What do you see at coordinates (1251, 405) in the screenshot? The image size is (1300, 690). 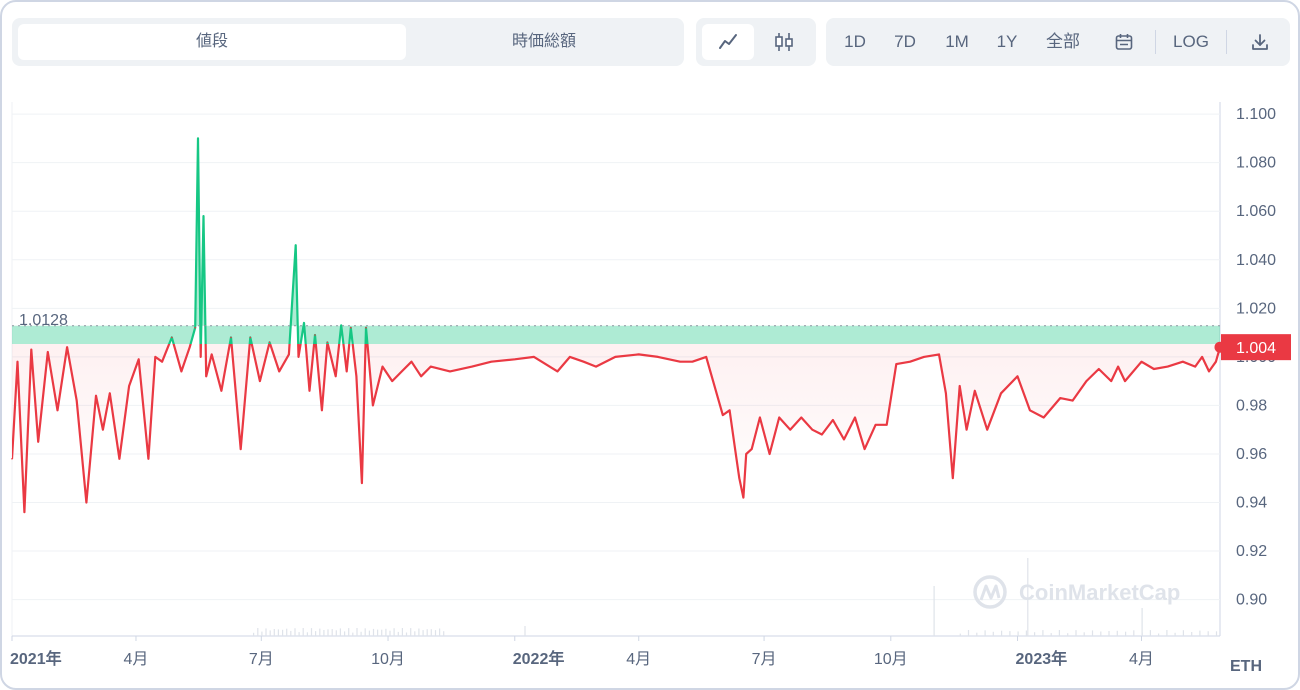 I see `y-tick-label: 0.98` at bounding box center [1251, 405].